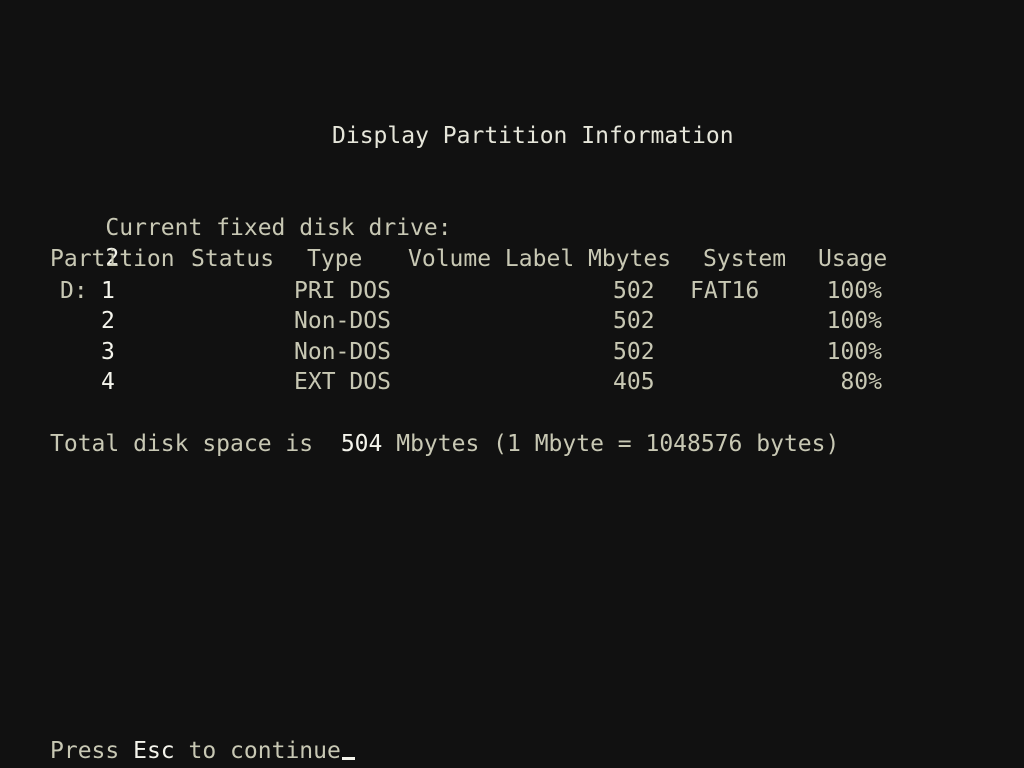 This screenshot has width=1024, height=768. Describe the element at coordinates (634, 382) in the screenshot. I see `cell-mbytes: 405` at that location.